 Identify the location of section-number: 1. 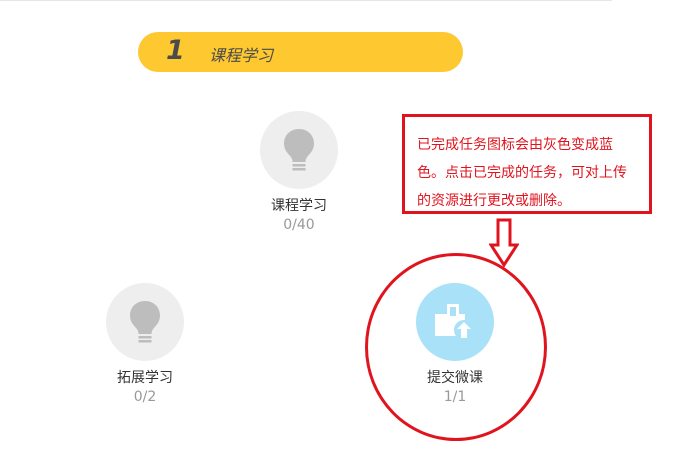
(175, 50).